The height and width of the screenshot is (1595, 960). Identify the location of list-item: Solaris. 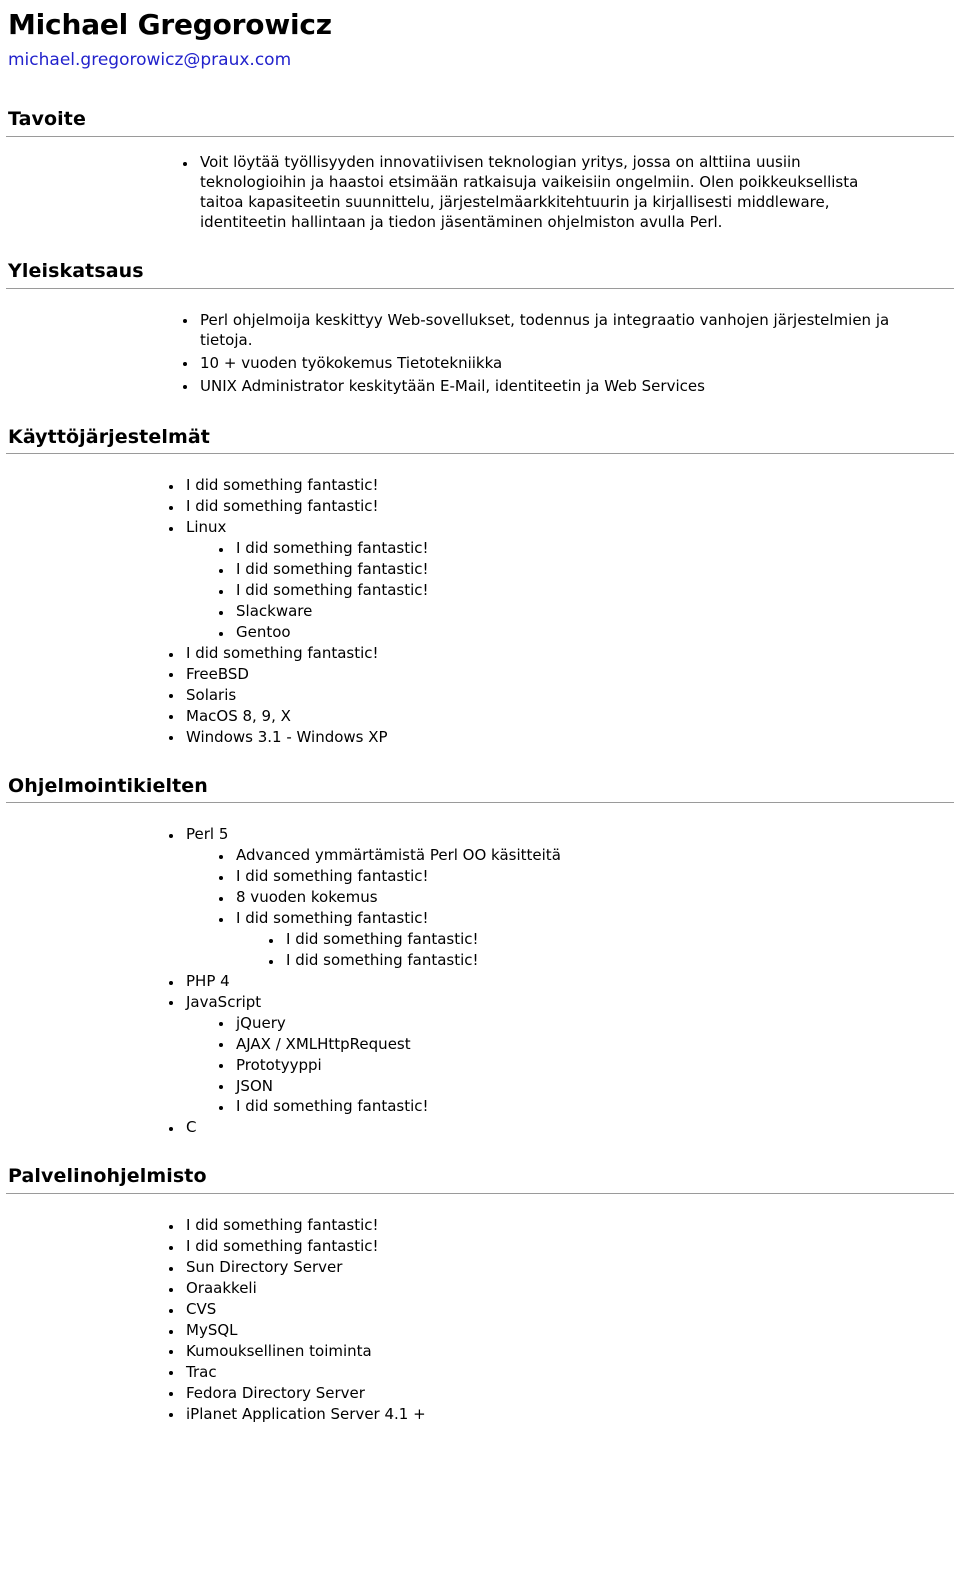
(559, 696).